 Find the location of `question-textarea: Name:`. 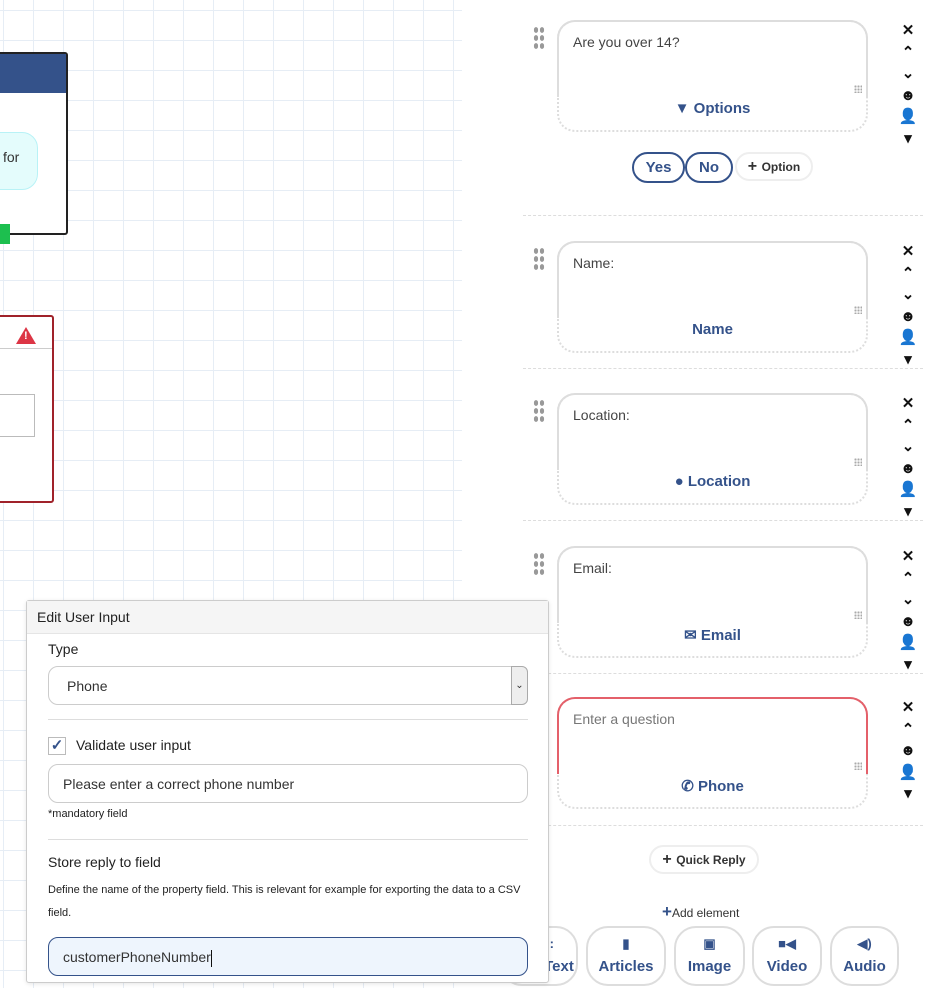

question-textarea: Name: is located at coordinates (712, 279).